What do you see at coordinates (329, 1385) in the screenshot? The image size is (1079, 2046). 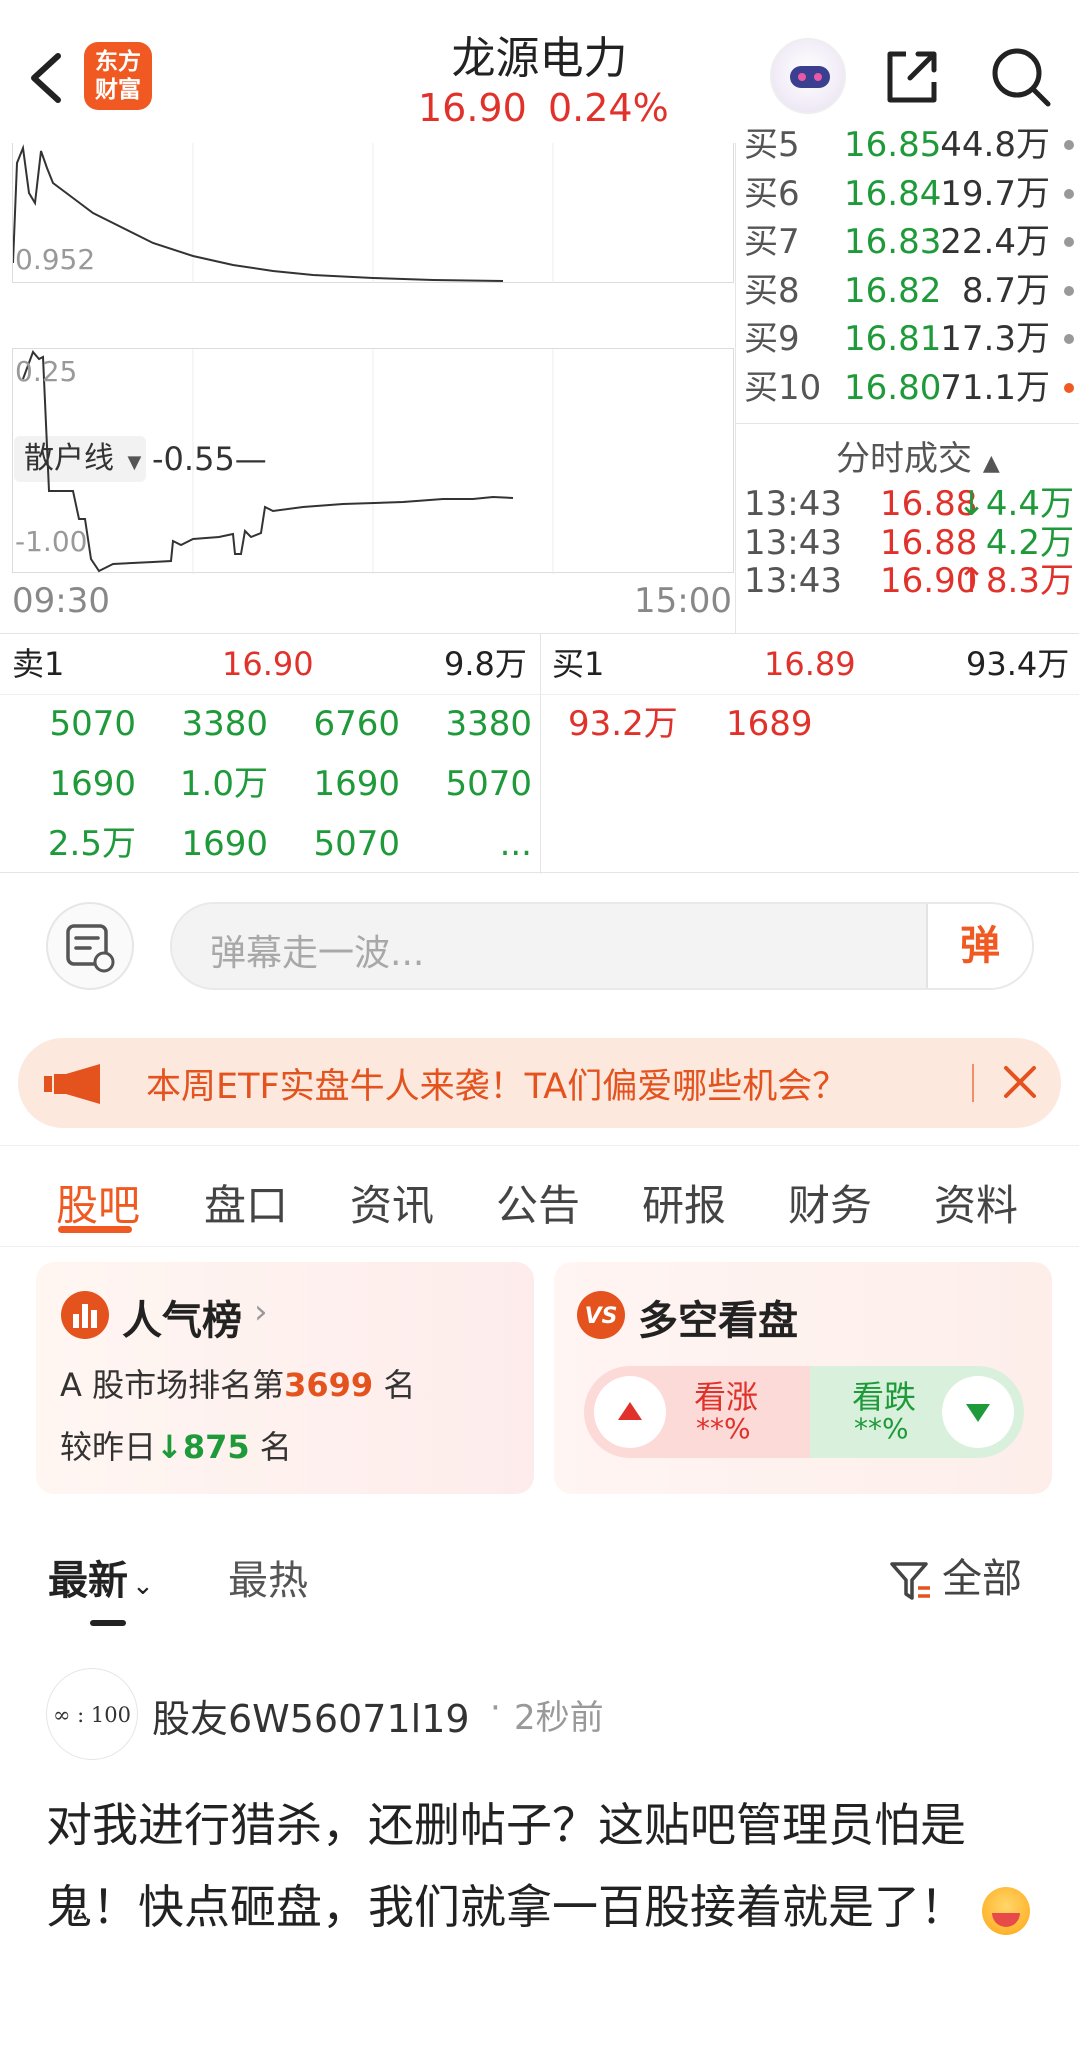 I see `rank-value: 3699` at bounding box center [329, 1385].